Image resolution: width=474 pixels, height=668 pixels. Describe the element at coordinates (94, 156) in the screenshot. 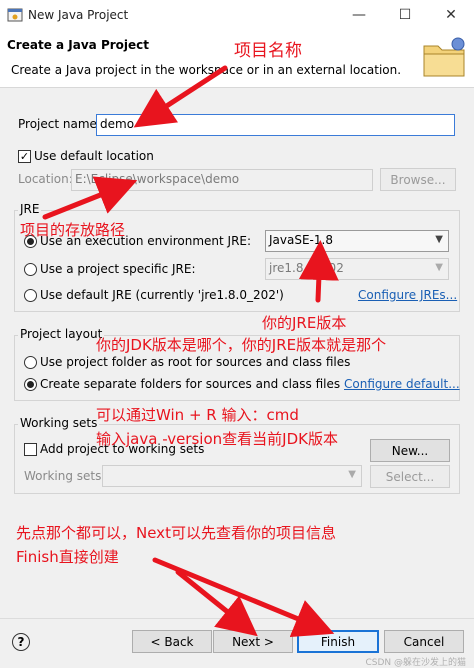

I see `use-default-location-label: Use default location` at that location.